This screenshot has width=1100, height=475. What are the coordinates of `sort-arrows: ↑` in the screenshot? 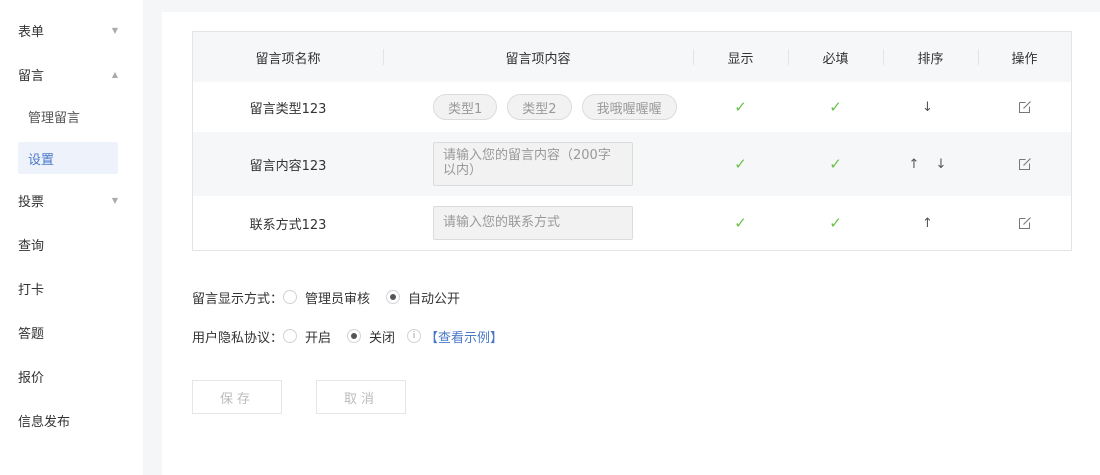 It's located at (930, 223).